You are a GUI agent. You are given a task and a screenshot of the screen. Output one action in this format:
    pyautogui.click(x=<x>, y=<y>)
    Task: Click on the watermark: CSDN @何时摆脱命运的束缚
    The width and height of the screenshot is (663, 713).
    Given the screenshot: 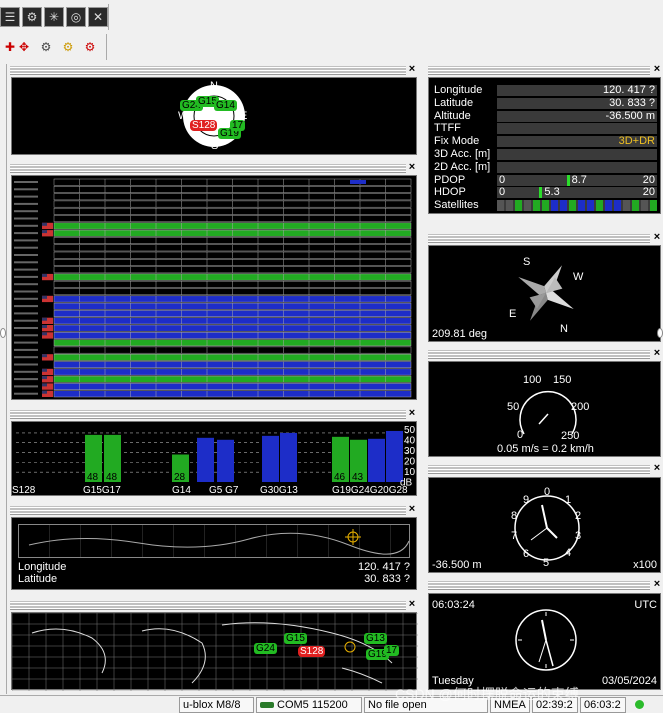 What is the action you would take?
    pyautogui.click(x=487, y=694)
    